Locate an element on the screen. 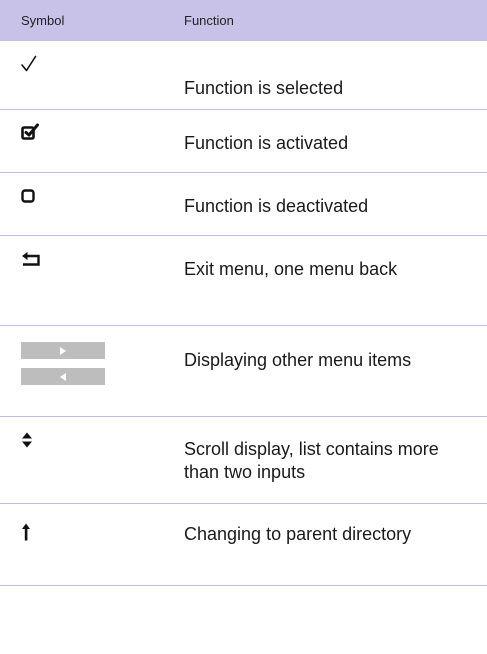 Image resolution: width=487 pixels, height=654 pixels. table-row: Changing to parent directory is located at coordinates (243, 545).